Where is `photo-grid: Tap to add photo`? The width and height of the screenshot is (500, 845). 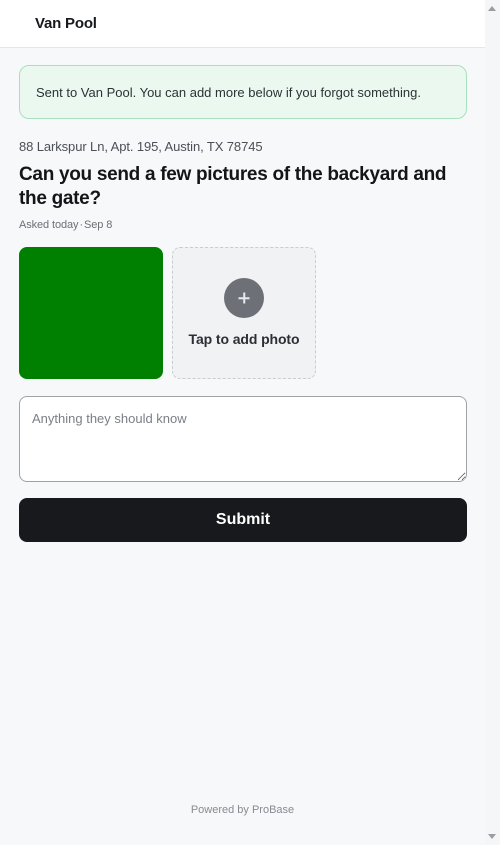
photo-grid: Tap to add photo is located at coordinates (242, 313).